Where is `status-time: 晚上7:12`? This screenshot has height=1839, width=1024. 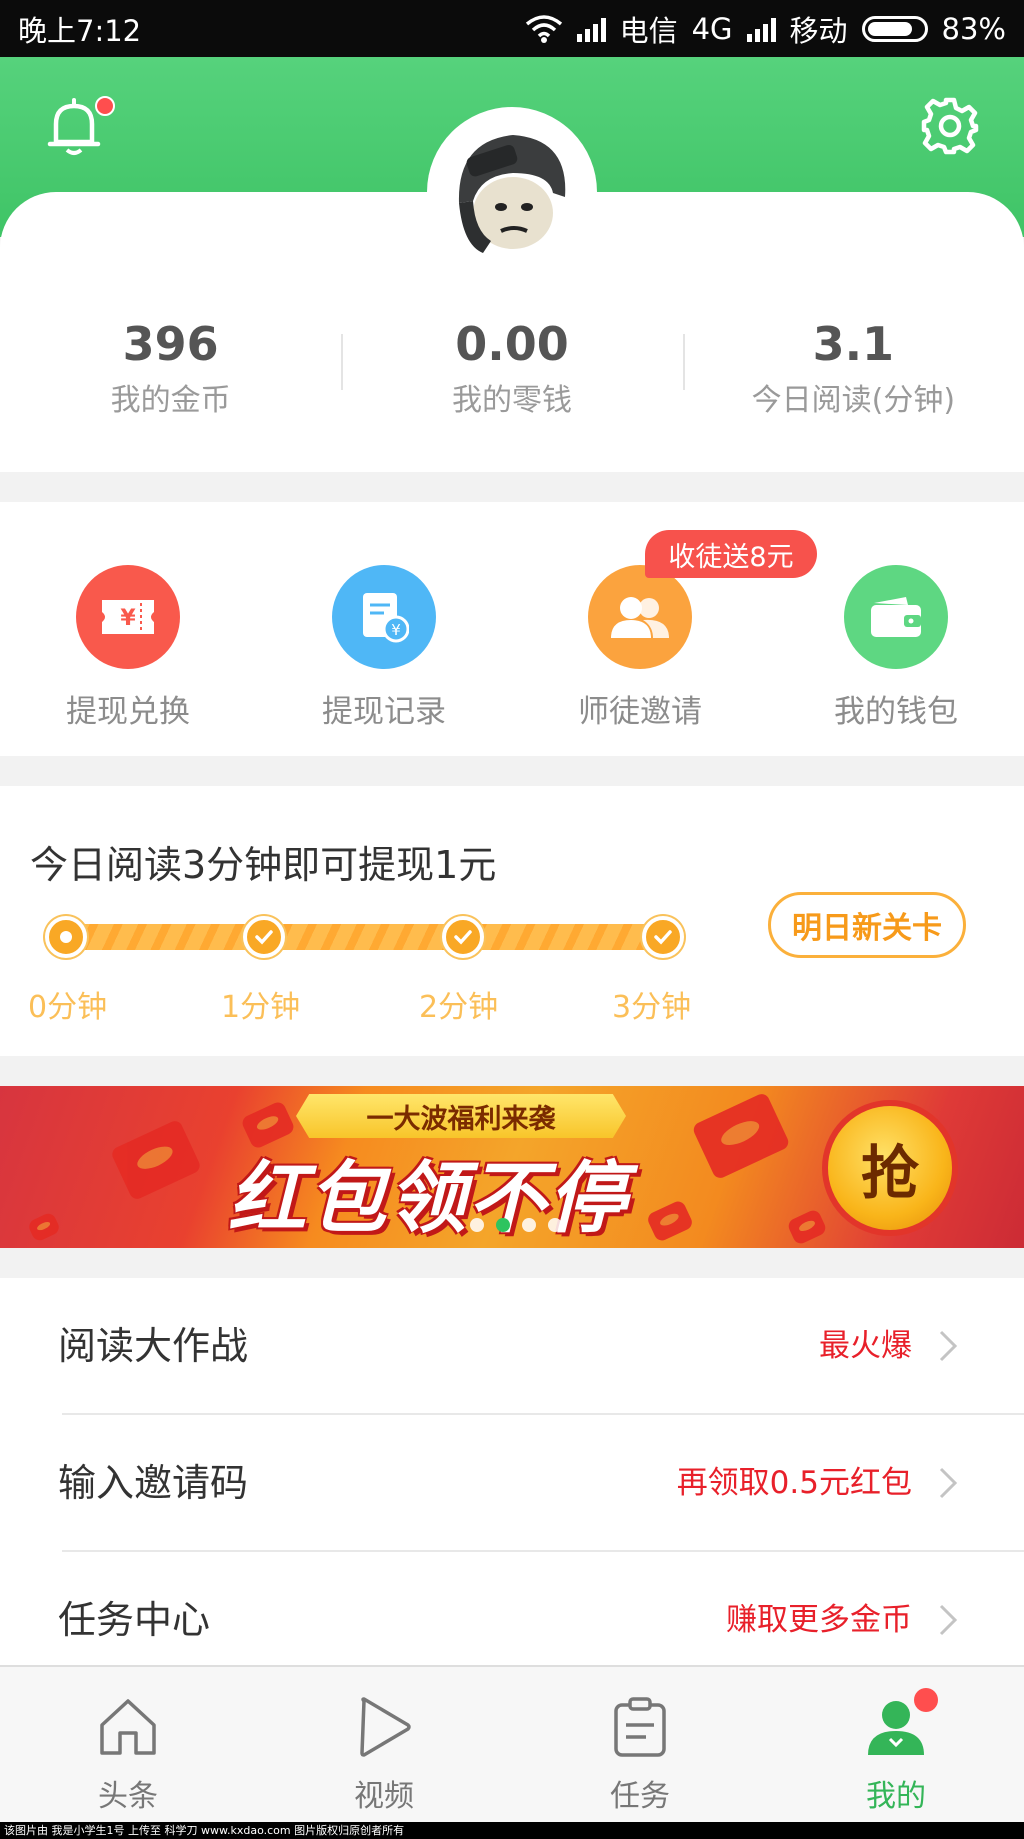 status-time: 晚上7:12 is located at coordinates (80, 30).